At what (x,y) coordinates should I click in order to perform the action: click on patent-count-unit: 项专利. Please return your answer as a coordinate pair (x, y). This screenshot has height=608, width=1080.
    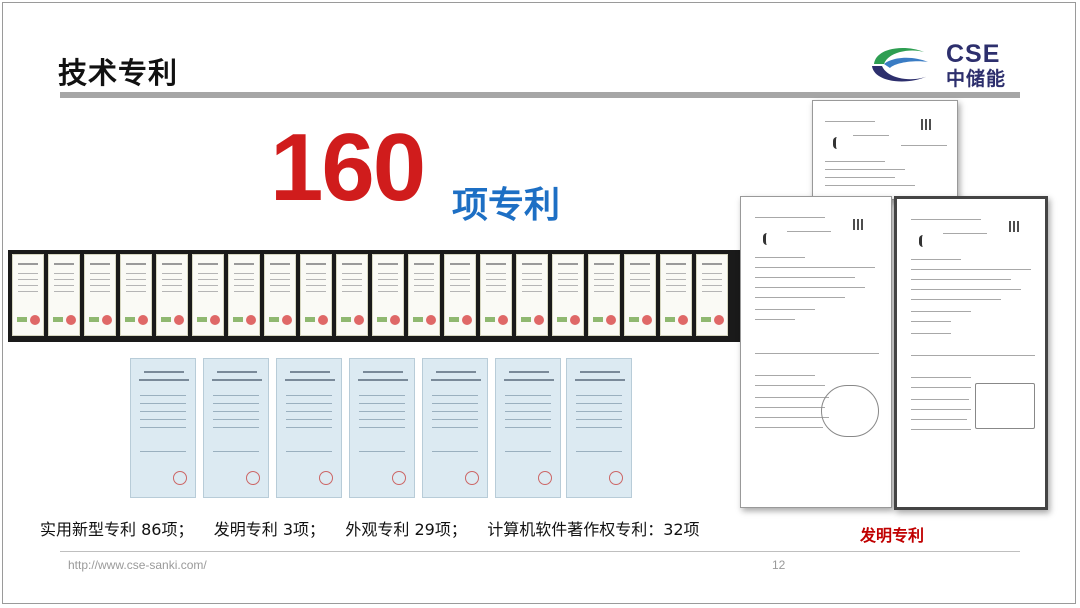
    Looking at the image, I should click on (506, 205).